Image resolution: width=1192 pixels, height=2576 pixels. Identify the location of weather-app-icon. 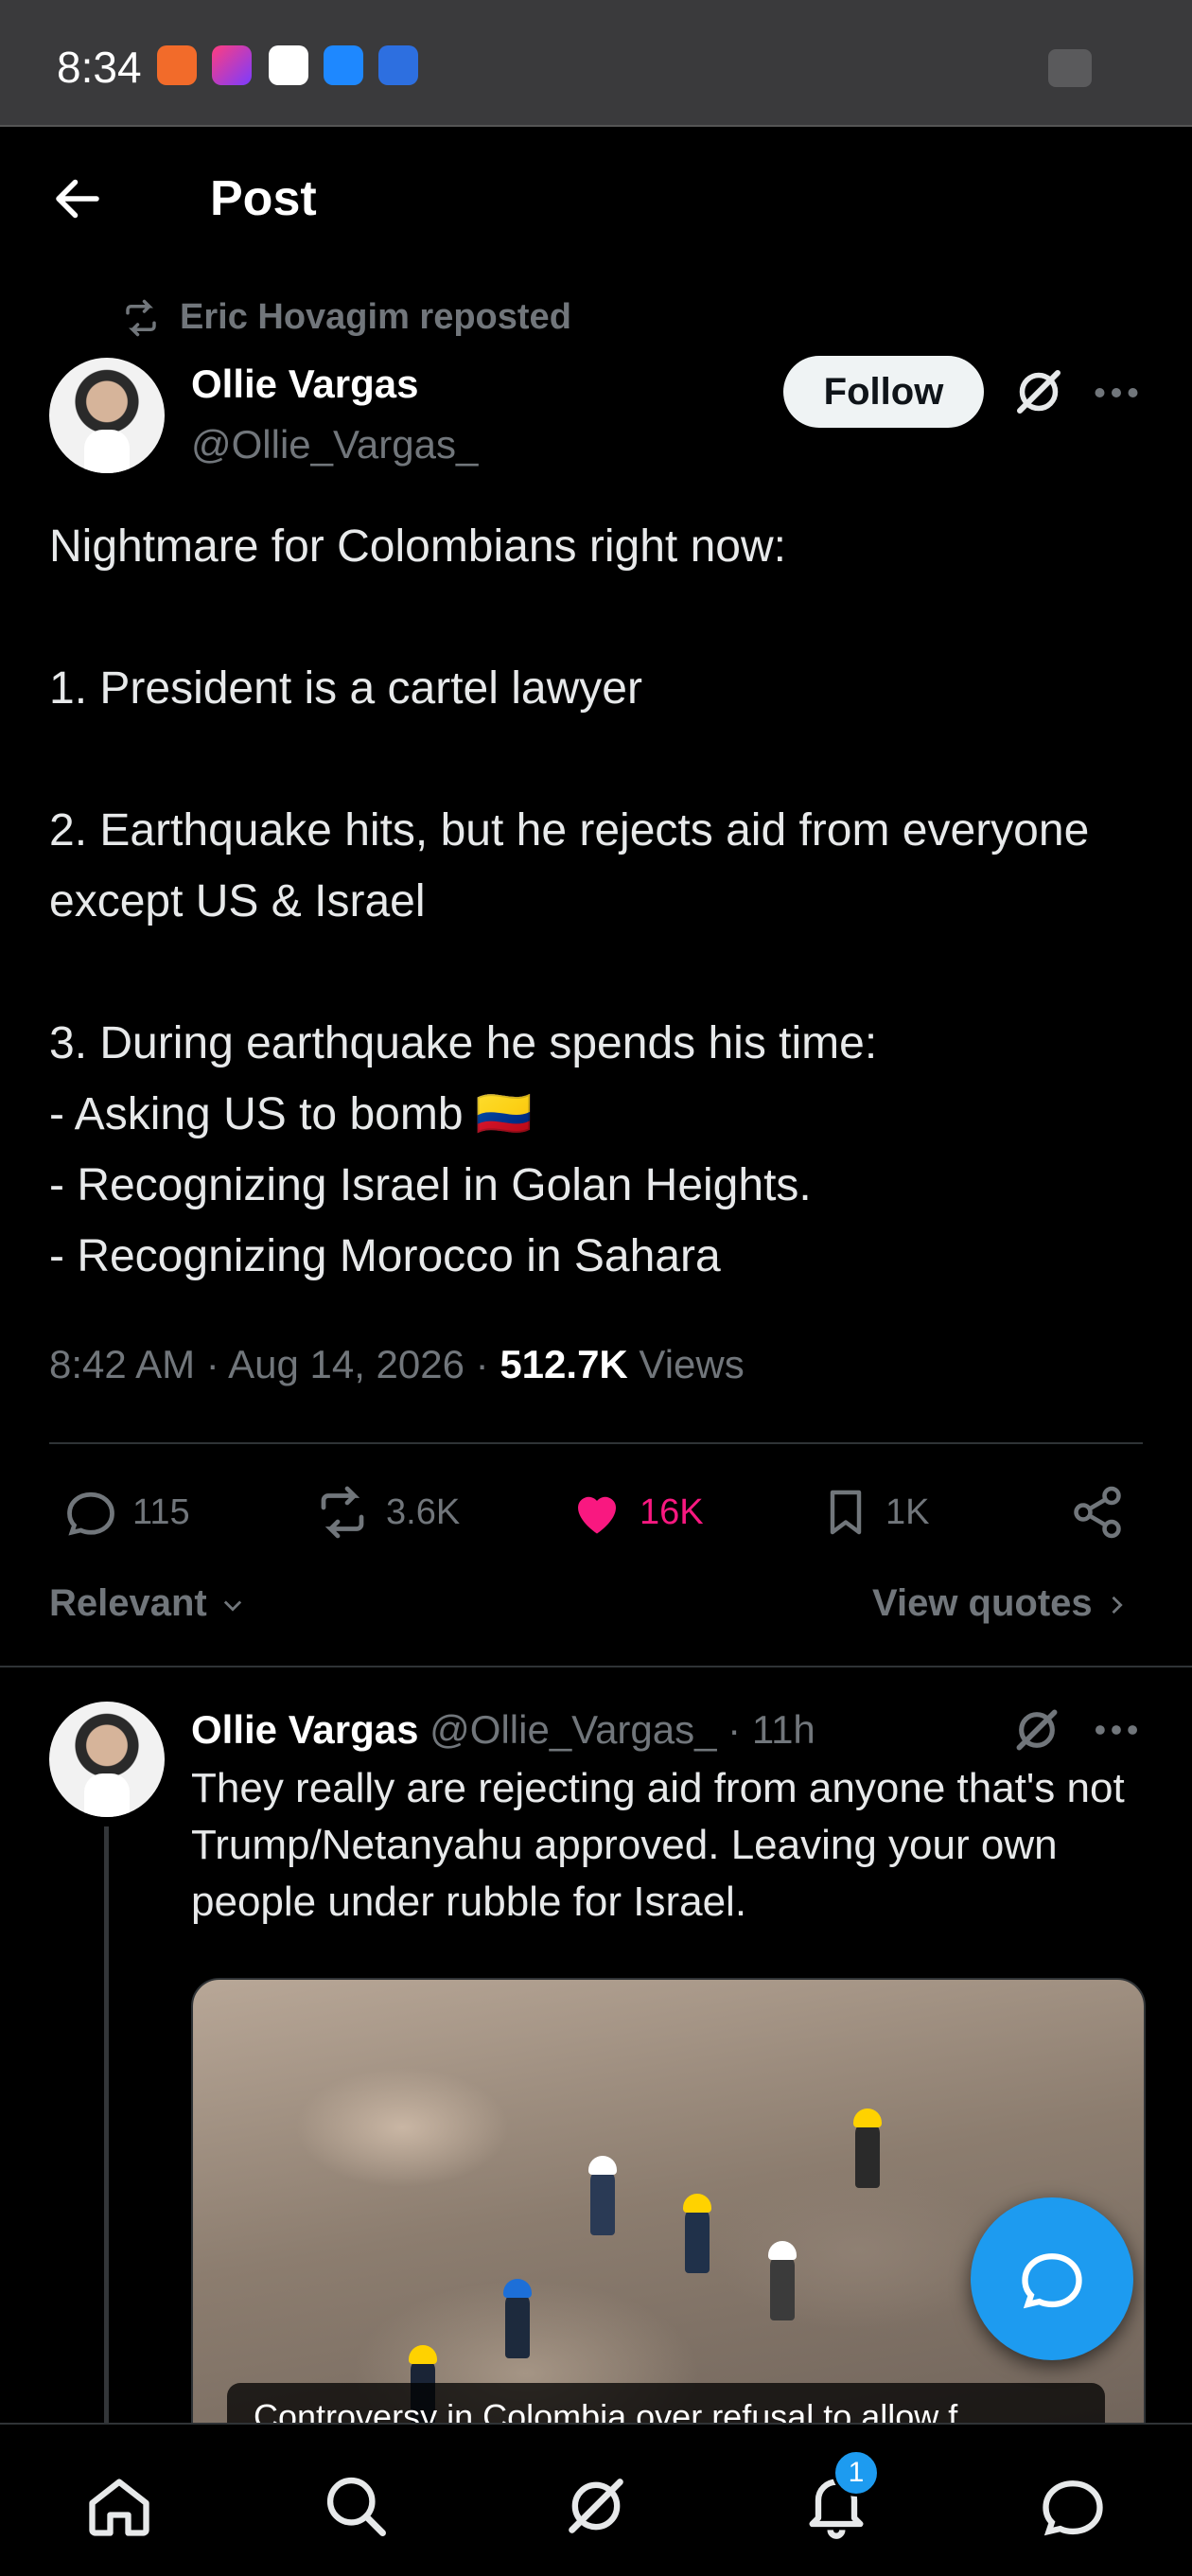
(343, 65).